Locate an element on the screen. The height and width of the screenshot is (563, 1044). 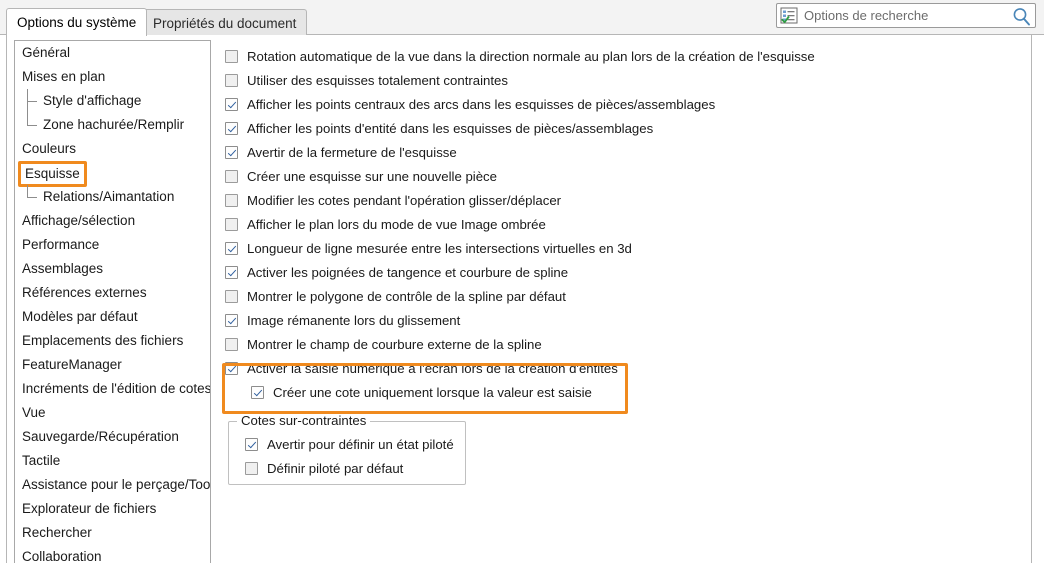
sidebar-item-performance: Performance is located at coordinates (112, 245).